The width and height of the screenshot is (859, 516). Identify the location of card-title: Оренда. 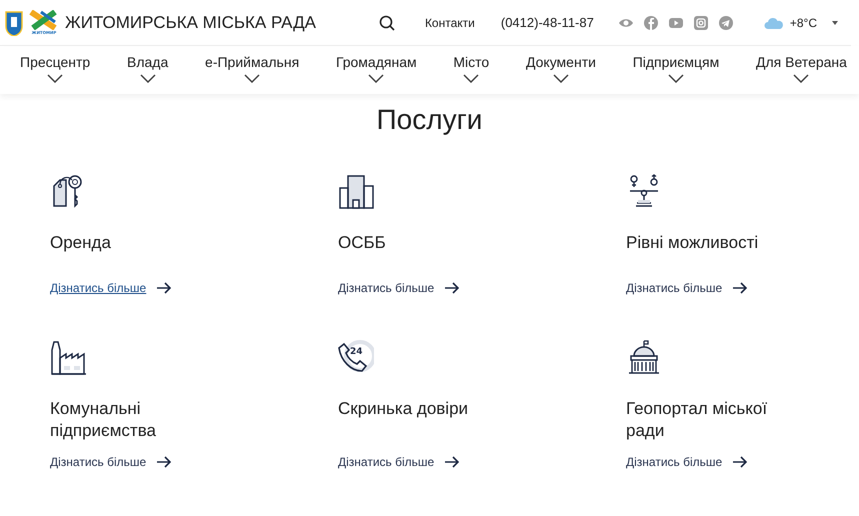
(81, 243).